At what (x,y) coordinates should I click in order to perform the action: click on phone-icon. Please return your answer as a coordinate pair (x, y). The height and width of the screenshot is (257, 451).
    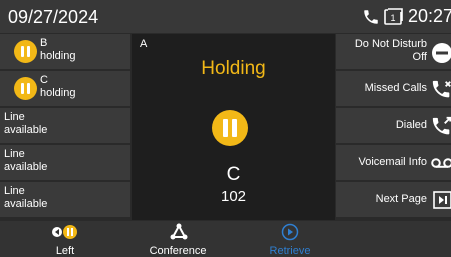
    Looking at the image, I should click on (371, 17).